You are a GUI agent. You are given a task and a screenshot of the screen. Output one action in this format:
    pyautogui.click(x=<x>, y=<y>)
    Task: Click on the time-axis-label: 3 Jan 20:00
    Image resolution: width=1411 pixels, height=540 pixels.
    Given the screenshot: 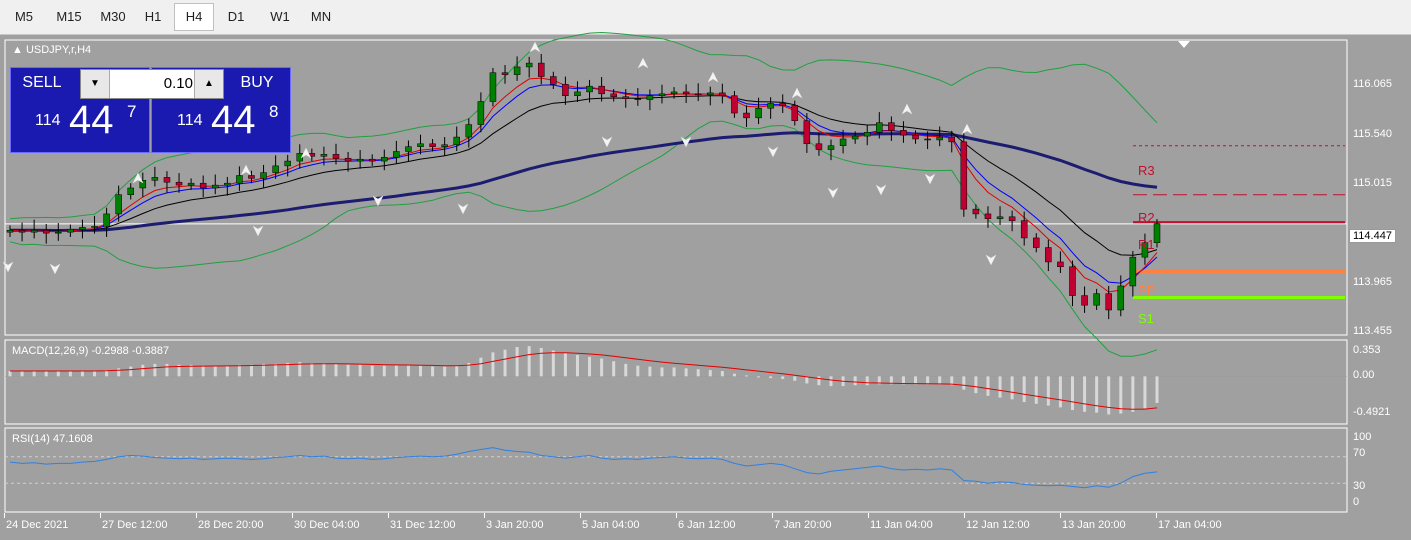 What is the action you would take?
    pyautogui.click(x=515, y=525)
    